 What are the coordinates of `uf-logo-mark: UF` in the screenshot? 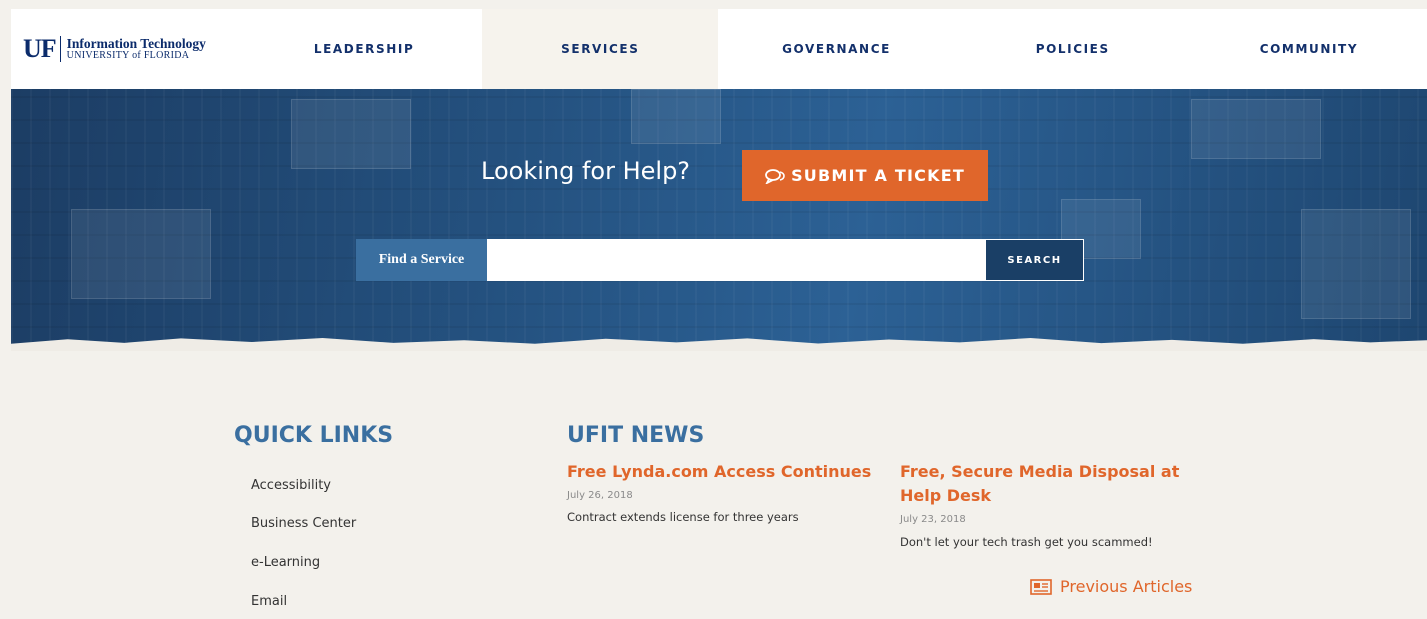 It's located at (40, 48).